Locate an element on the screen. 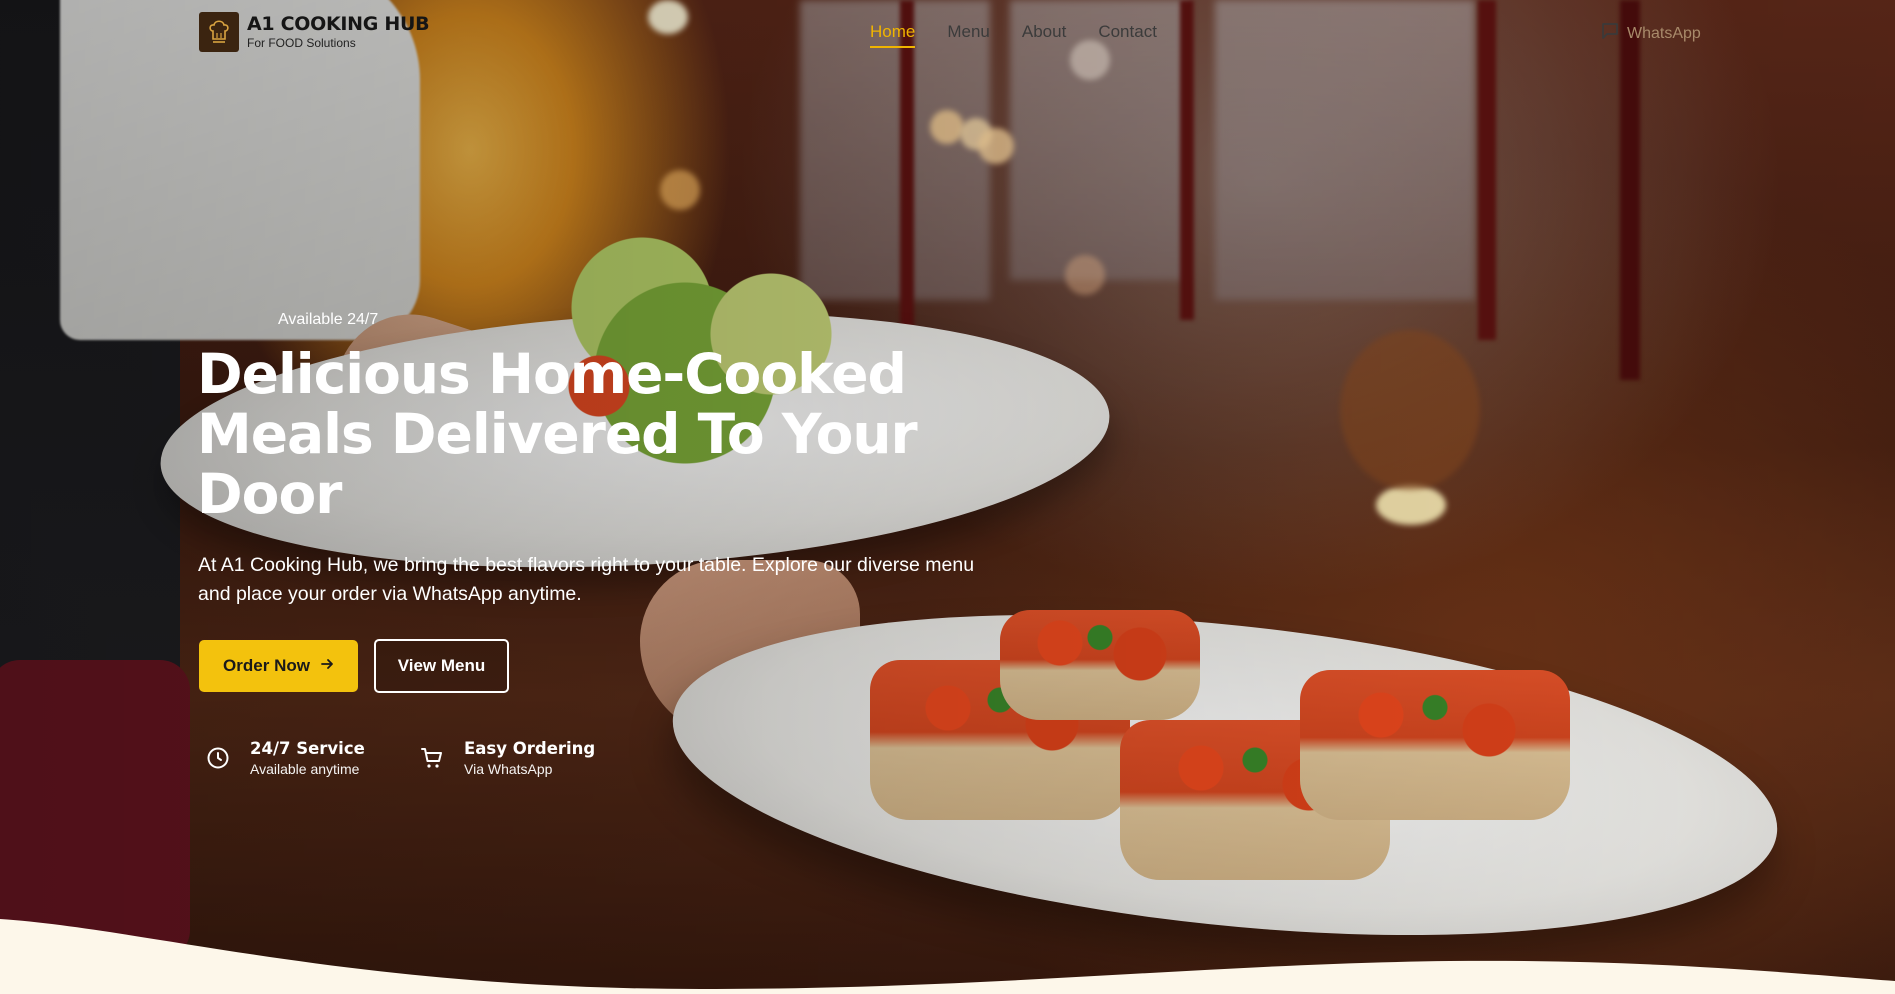 The width and height of the screenshot is (1895, 994). feature-subtitle: Available anytime is located at coordinates (305, 769).